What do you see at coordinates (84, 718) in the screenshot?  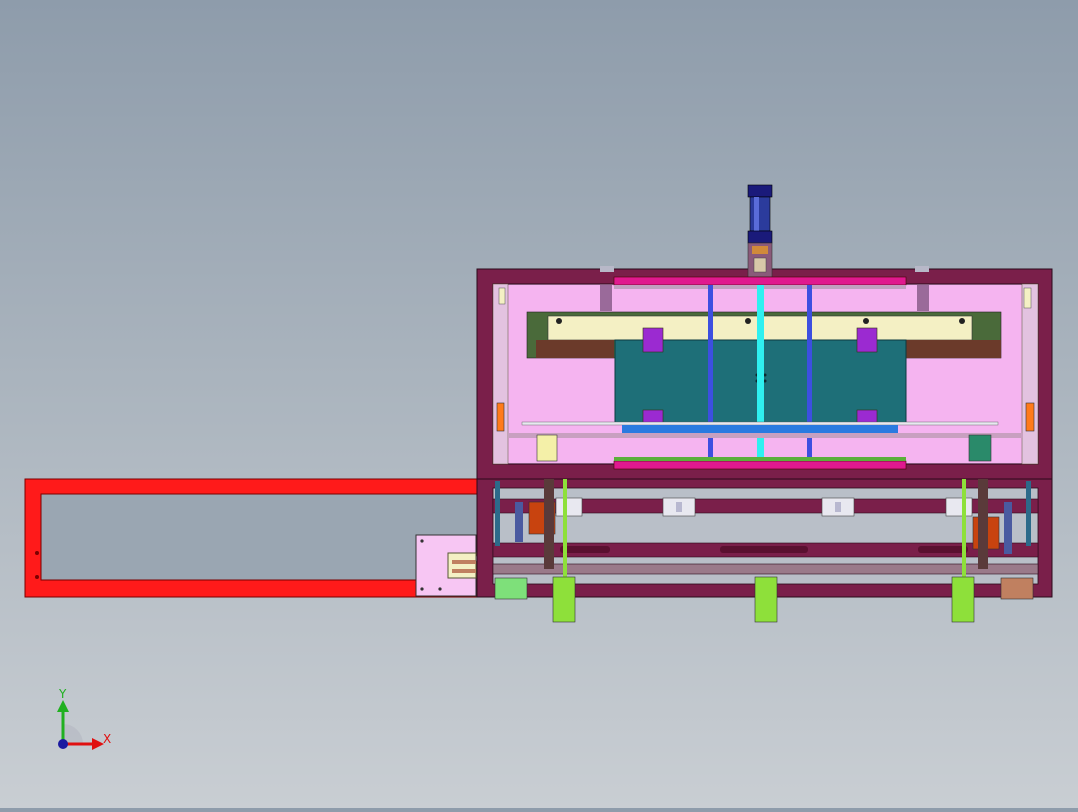 I see `triad-graphic: Y X` at bounding box center [84, 718].